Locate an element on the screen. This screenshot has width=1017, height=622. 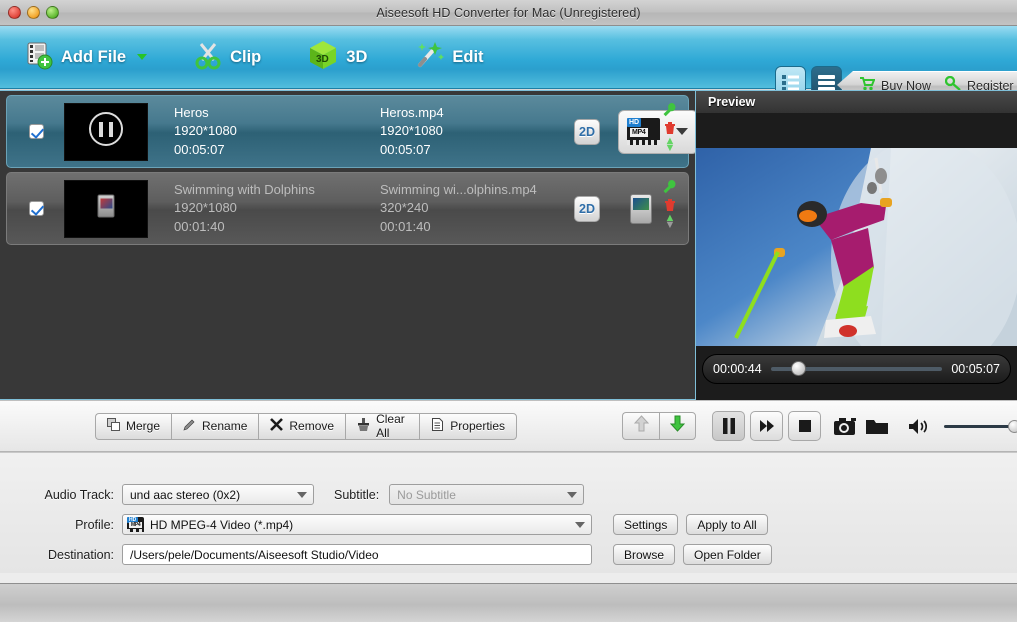
preview-video is located at coordinates (856, 247).